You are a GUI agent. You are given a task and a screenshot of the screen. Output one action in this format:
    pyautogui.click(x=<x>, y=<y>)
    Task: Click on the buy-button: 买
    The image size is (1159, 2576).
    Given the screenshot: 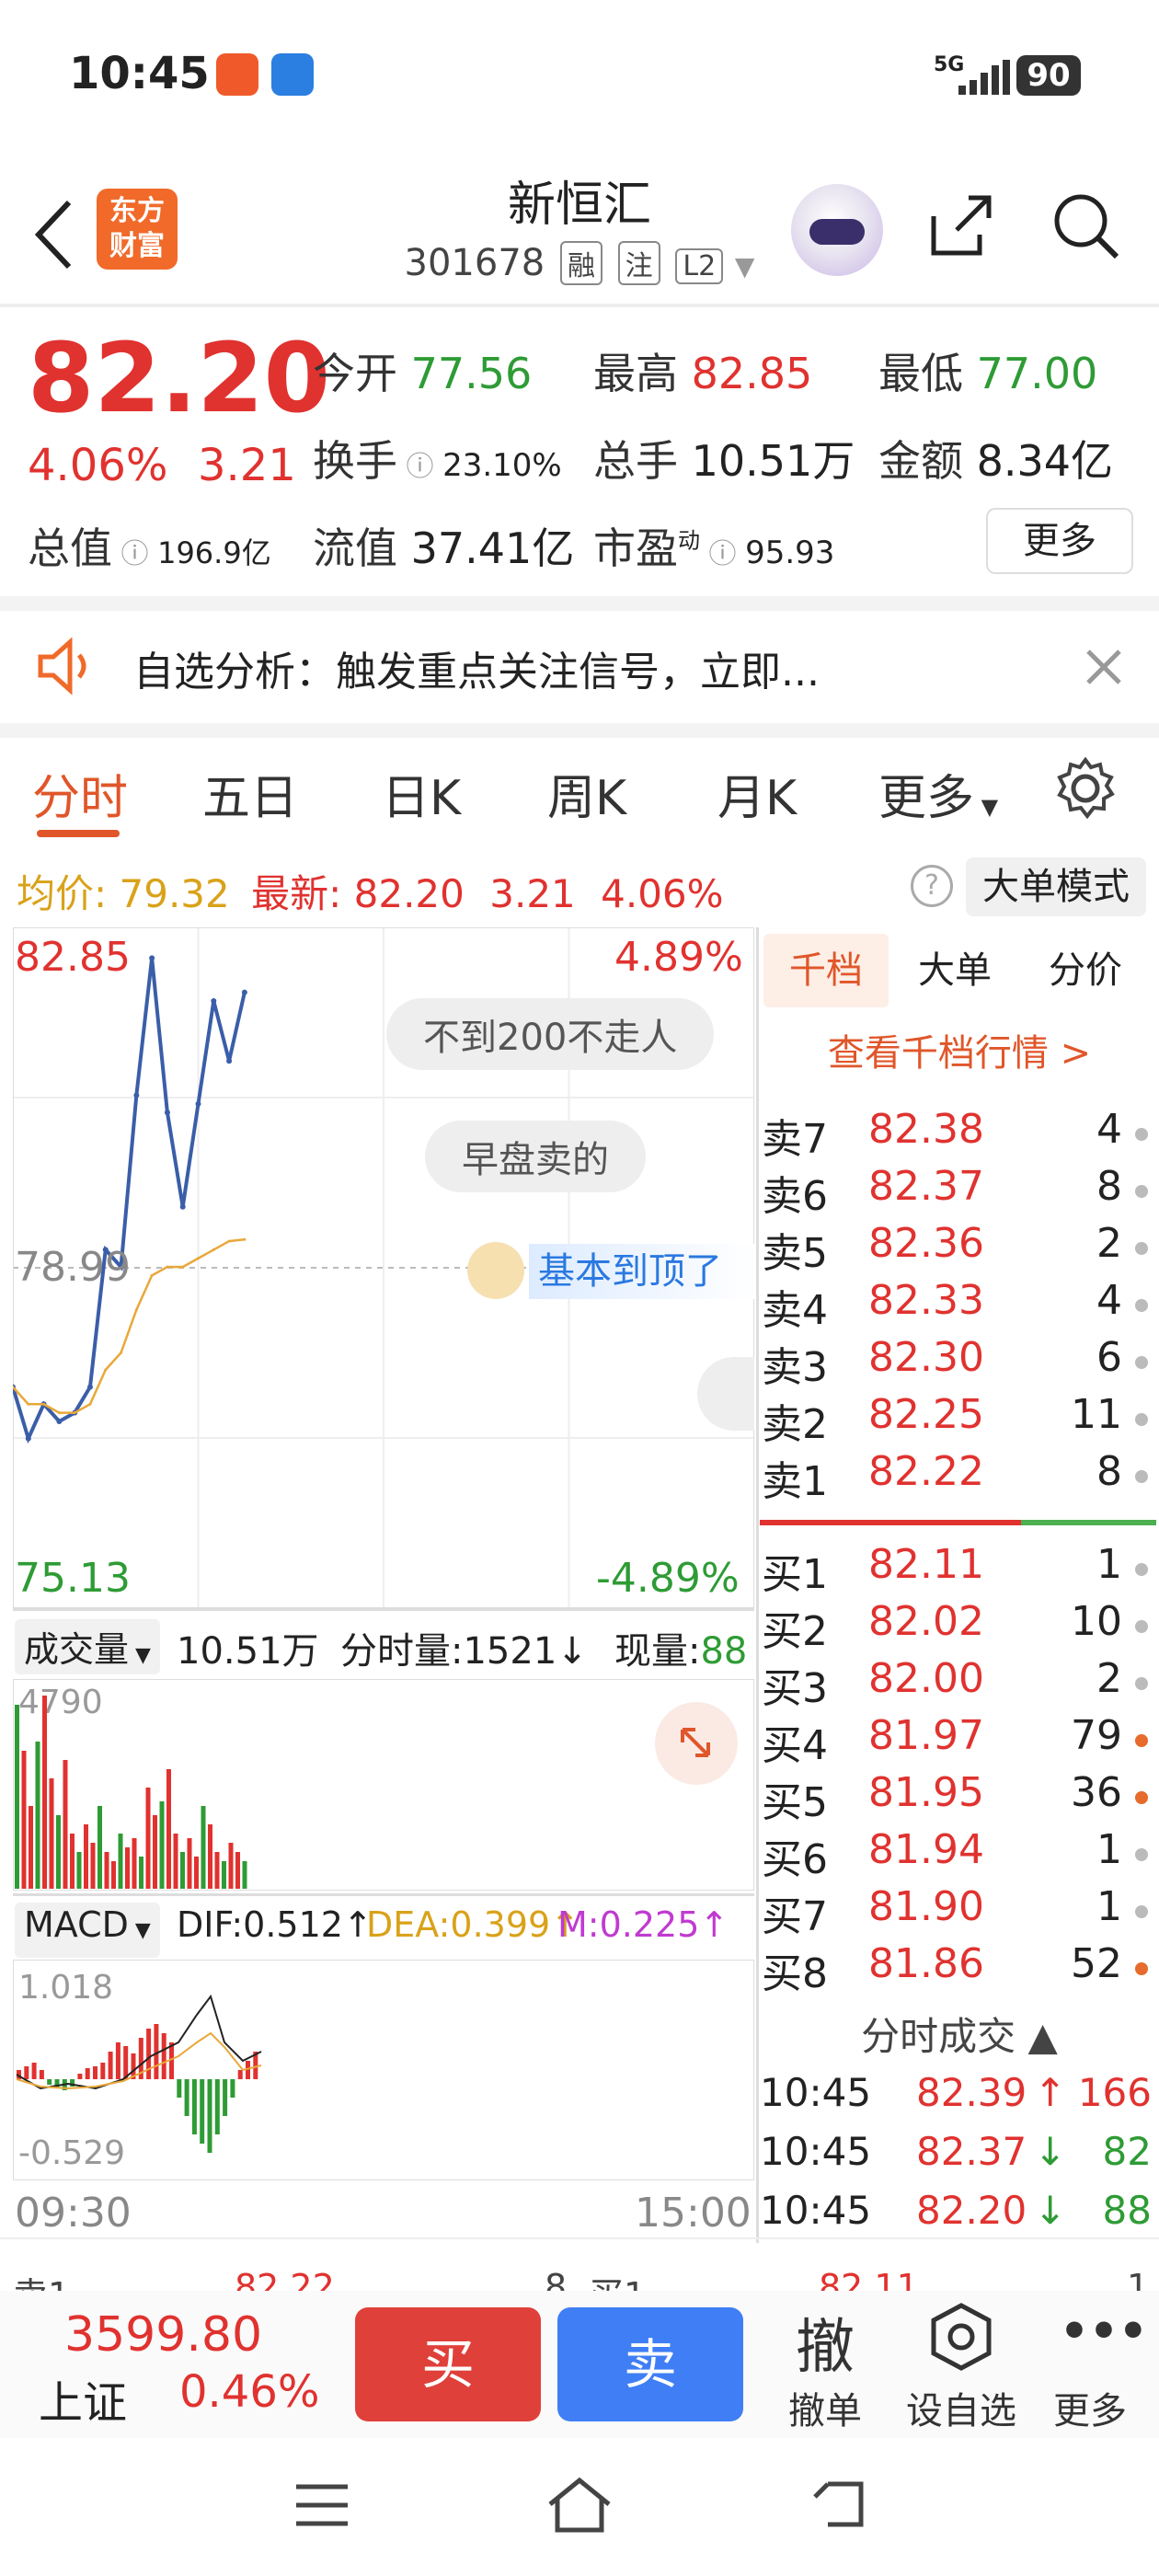 What is the action you would take?
    pyautogui.click(x=448, y=2364)
    